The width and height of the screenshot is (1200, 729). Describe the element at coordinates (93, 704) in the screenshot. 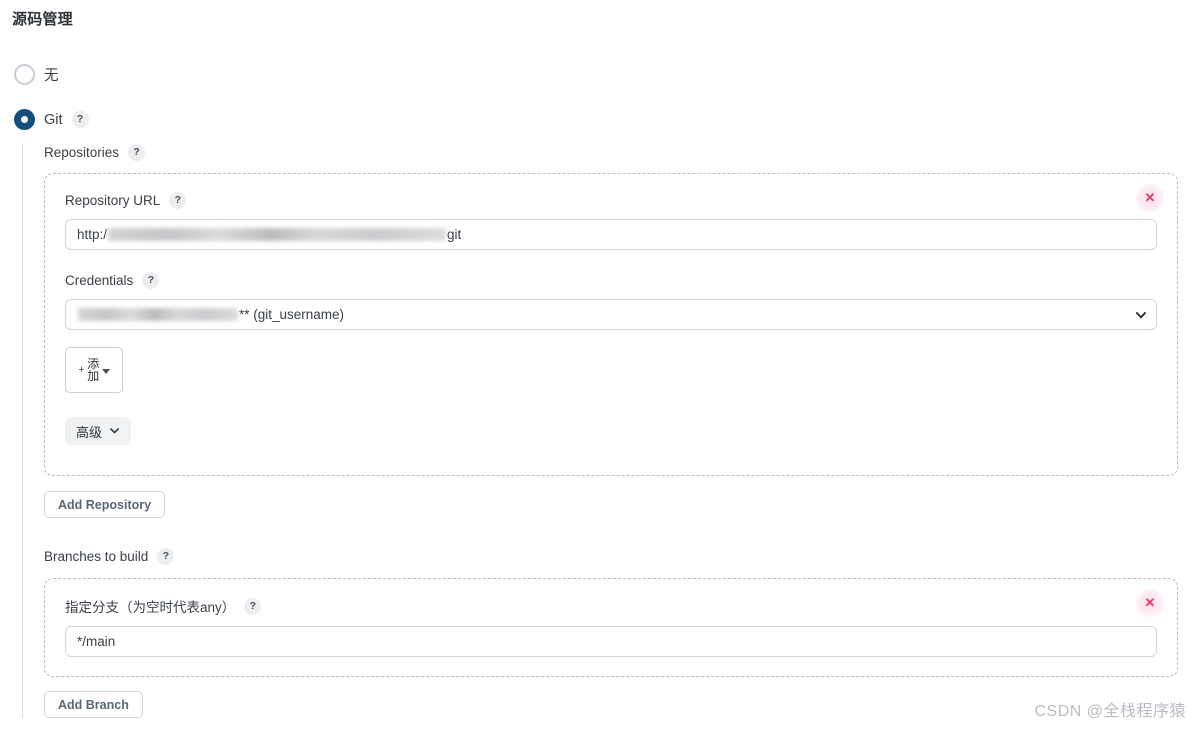

I see `add-branch-button: Add Branch` at that location.